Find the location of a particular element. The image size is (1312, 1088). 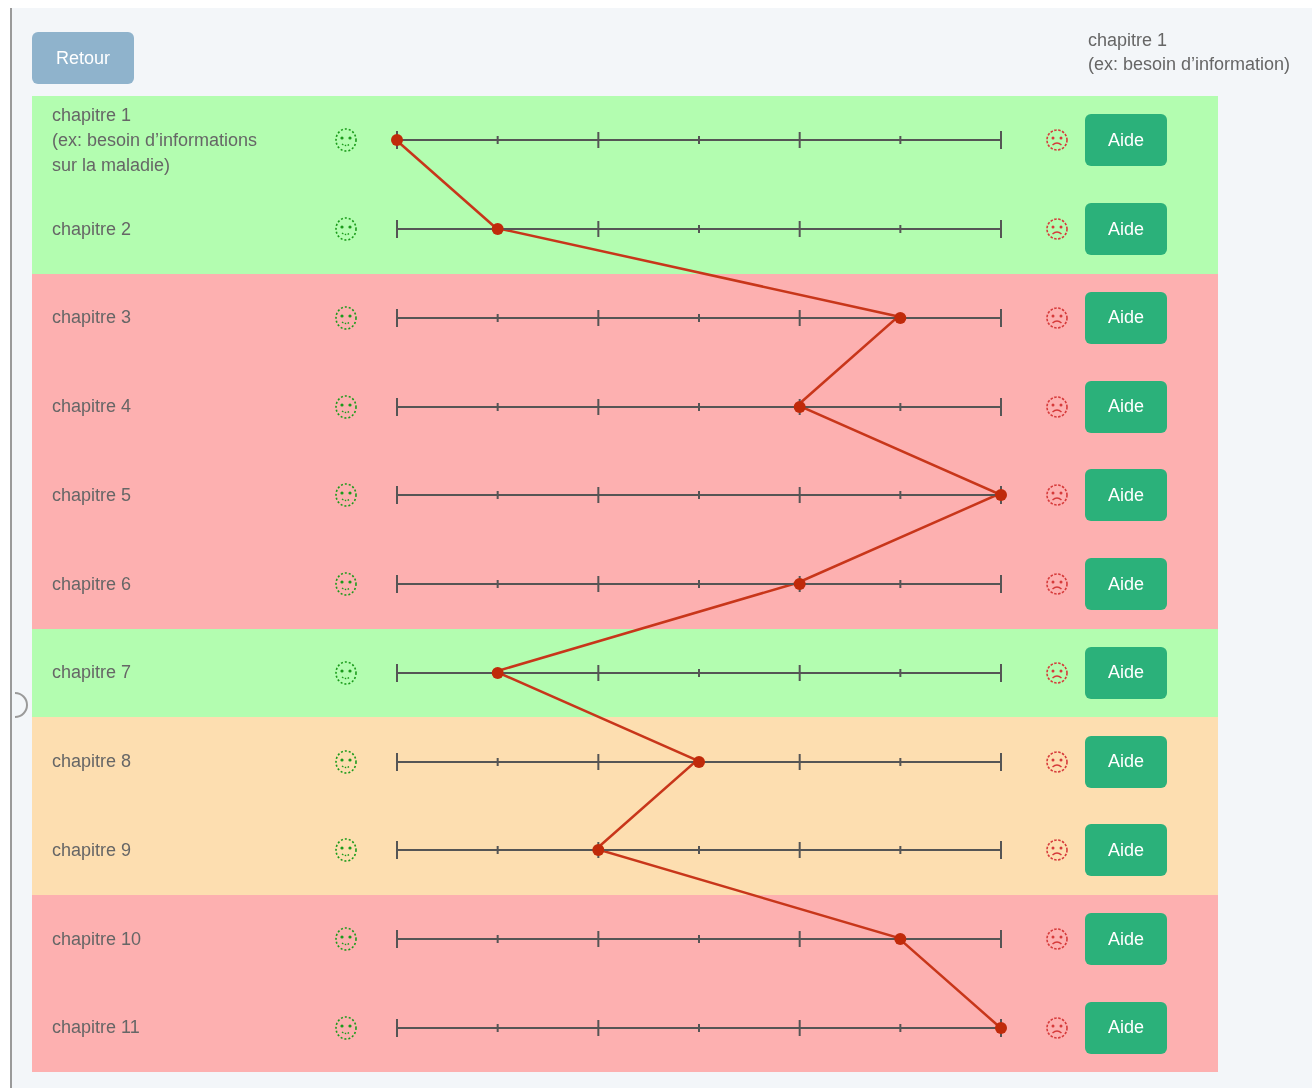

chapter-label: chapitre 2 is located at coordinates (92, 229).